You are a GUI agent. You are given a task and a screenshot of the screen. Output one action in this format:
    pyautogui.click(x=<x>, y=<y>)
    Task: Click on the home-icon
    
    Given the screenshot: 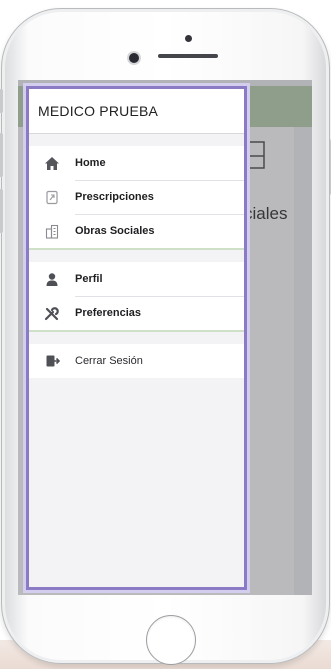 What is the action you would take?
    pyautogui.click(x=52, y=163)
    